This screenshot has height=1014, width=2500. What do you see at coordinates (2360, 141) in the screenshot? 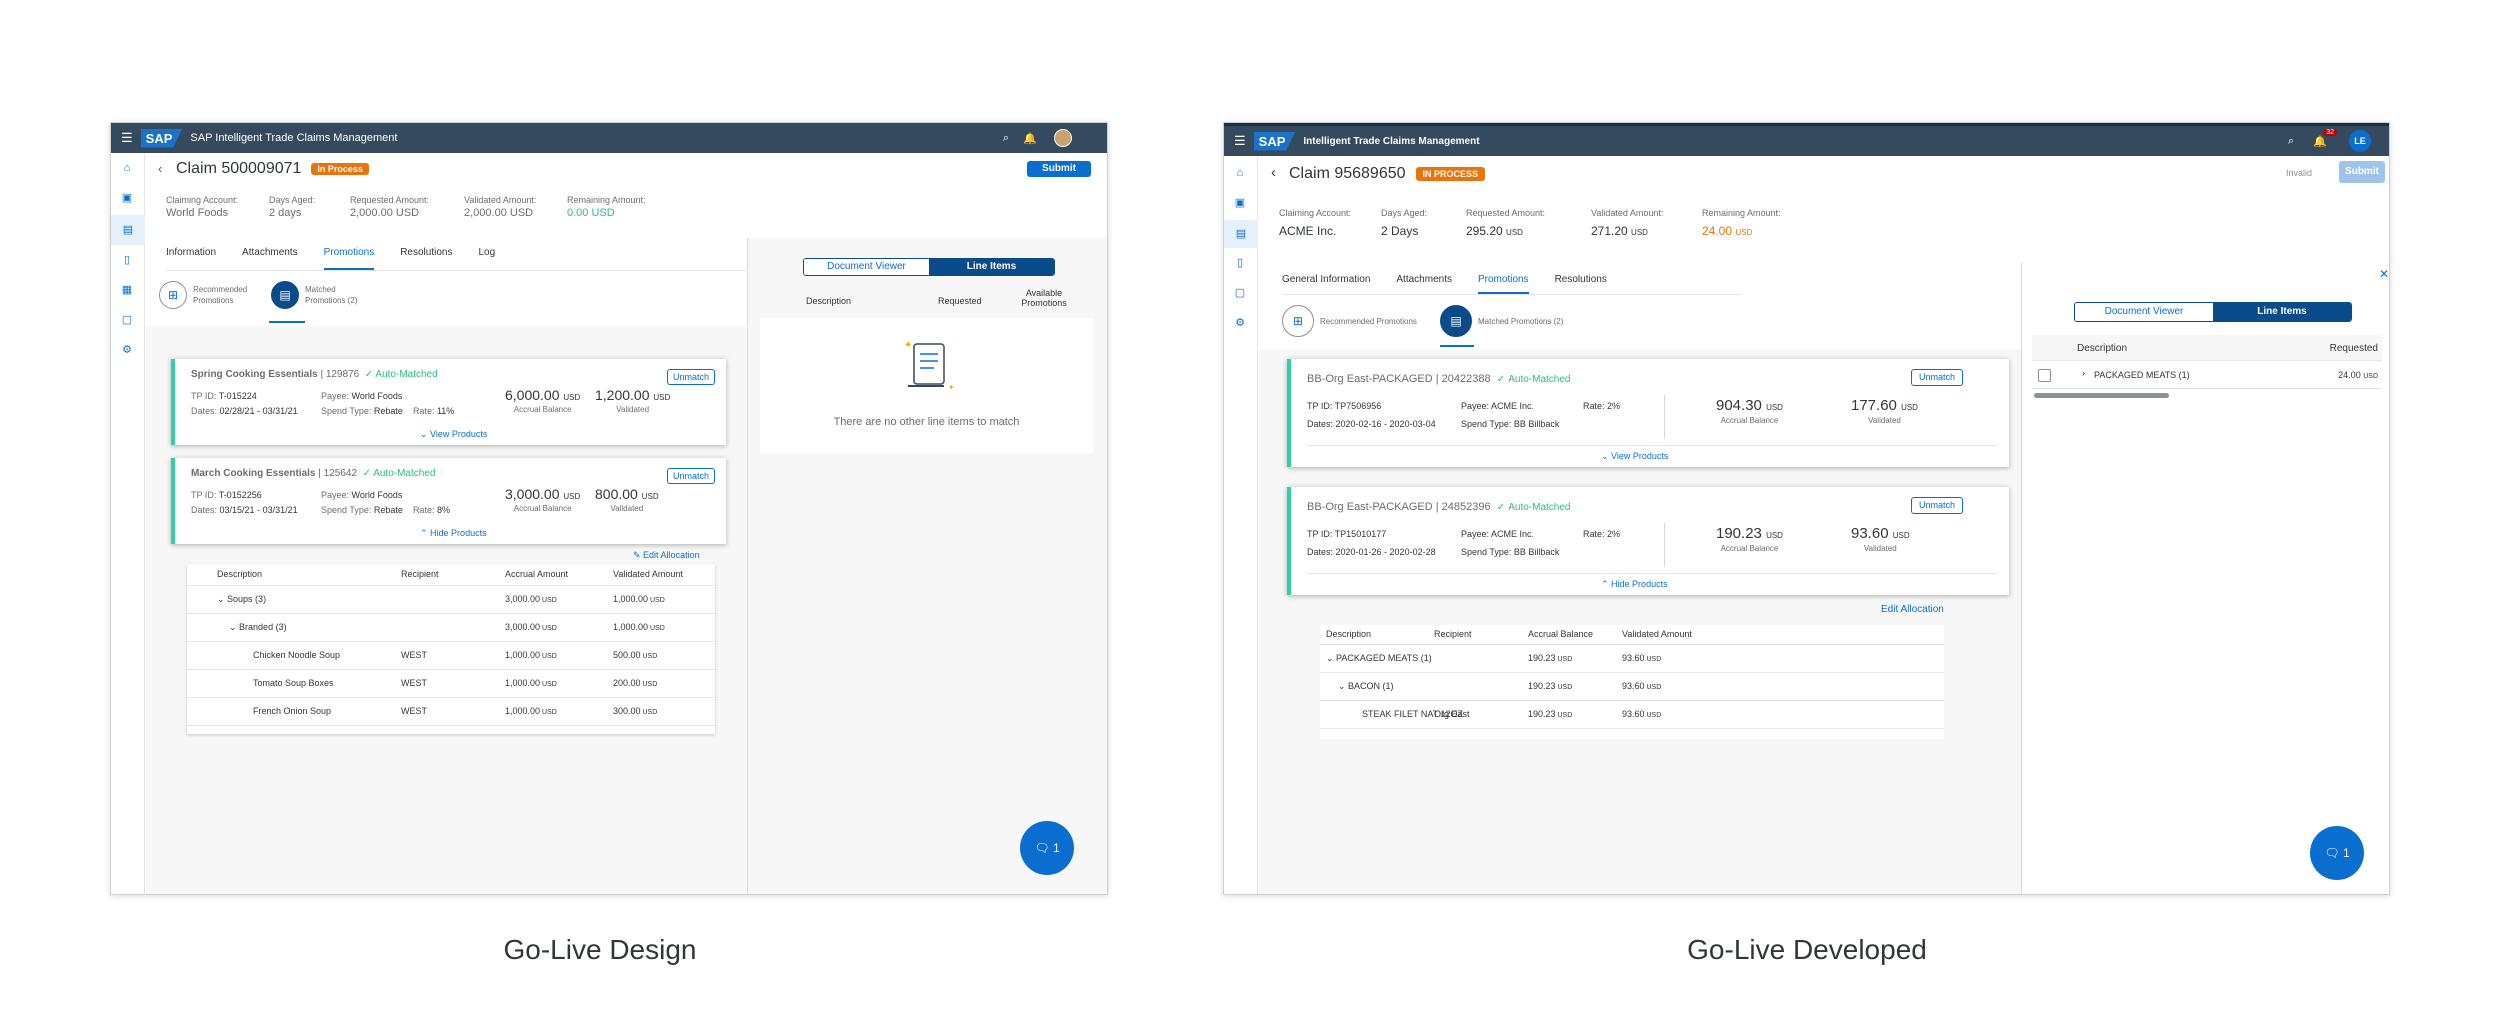
I see `avatar: LE` at bounding box center [2360, 141].